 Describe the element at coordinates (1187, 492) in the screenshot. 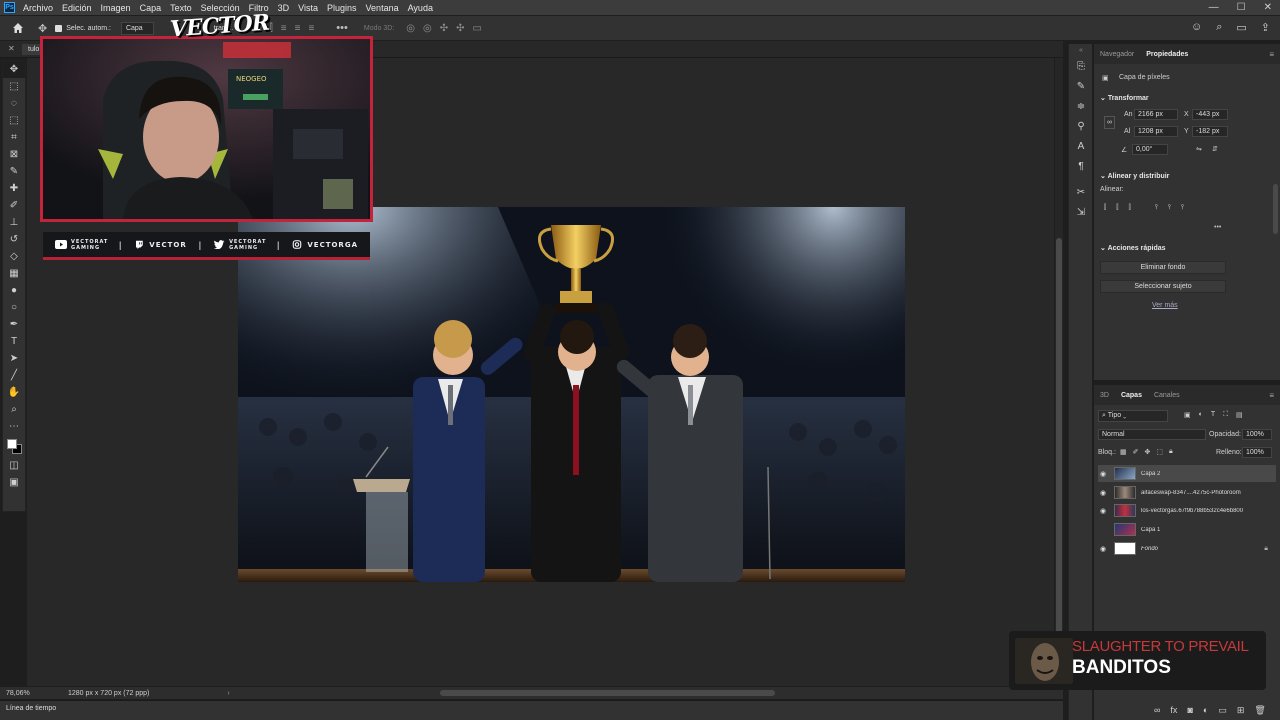

I see `layer-row-aifaceswap: ◉ aifaceswap-8347....4275c-Photoroom` at that location.